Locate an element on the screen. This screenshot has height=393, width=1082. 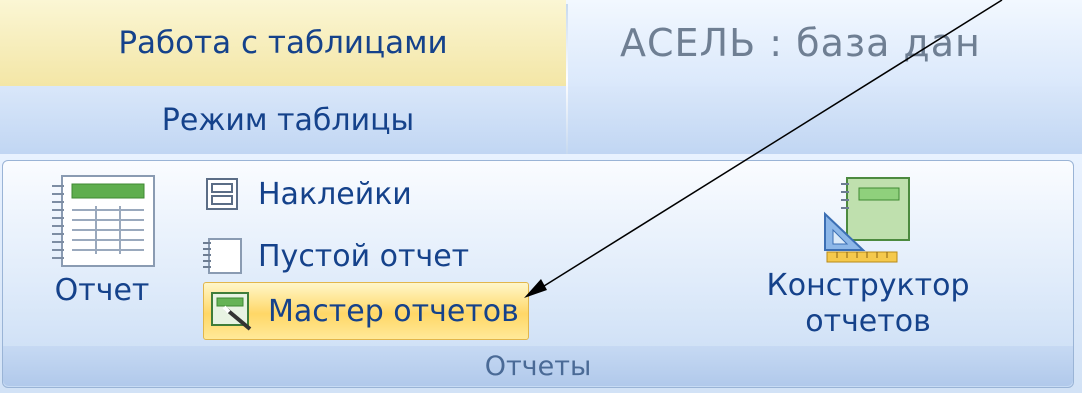
group-name-reports: Отчеты is located at coordinates (538, 366).